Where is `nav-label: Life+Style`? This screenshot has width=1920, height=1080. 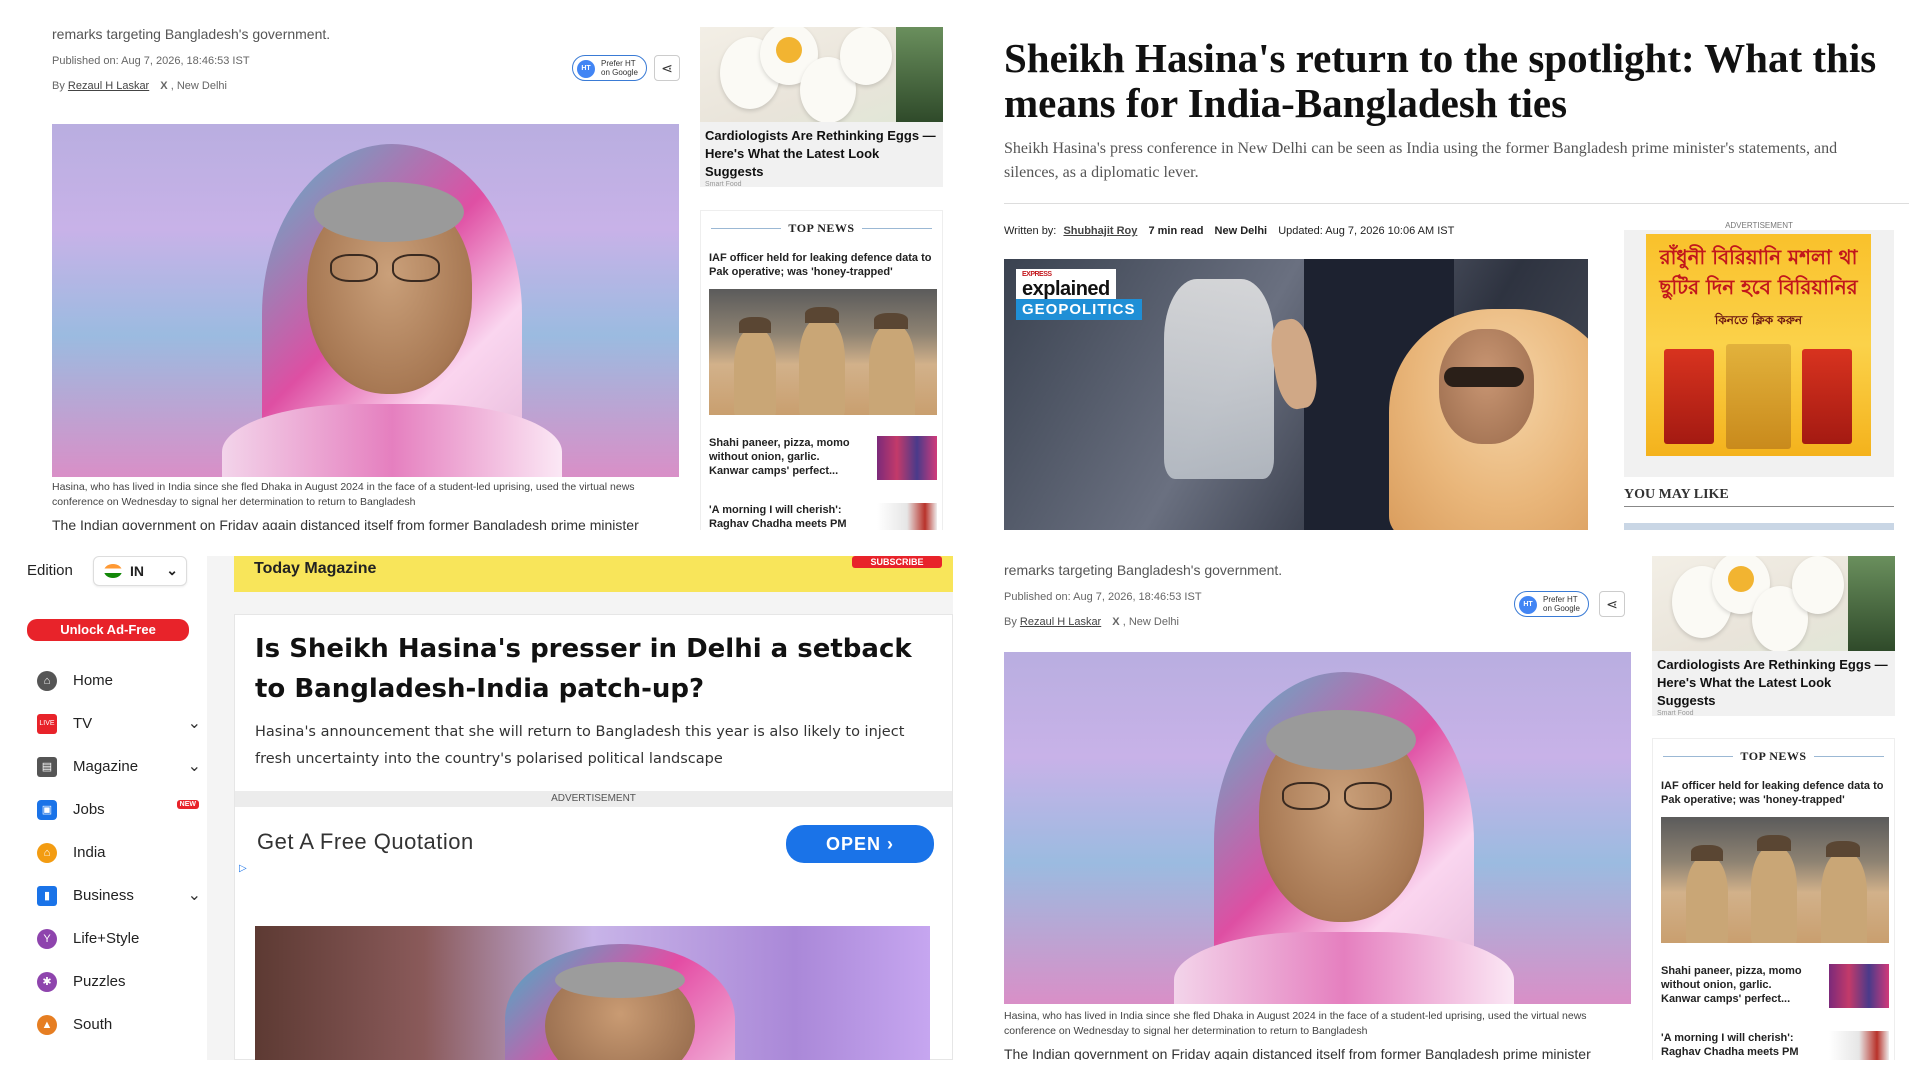
nav-label: Life+Style is located at coordinates (106, 938).